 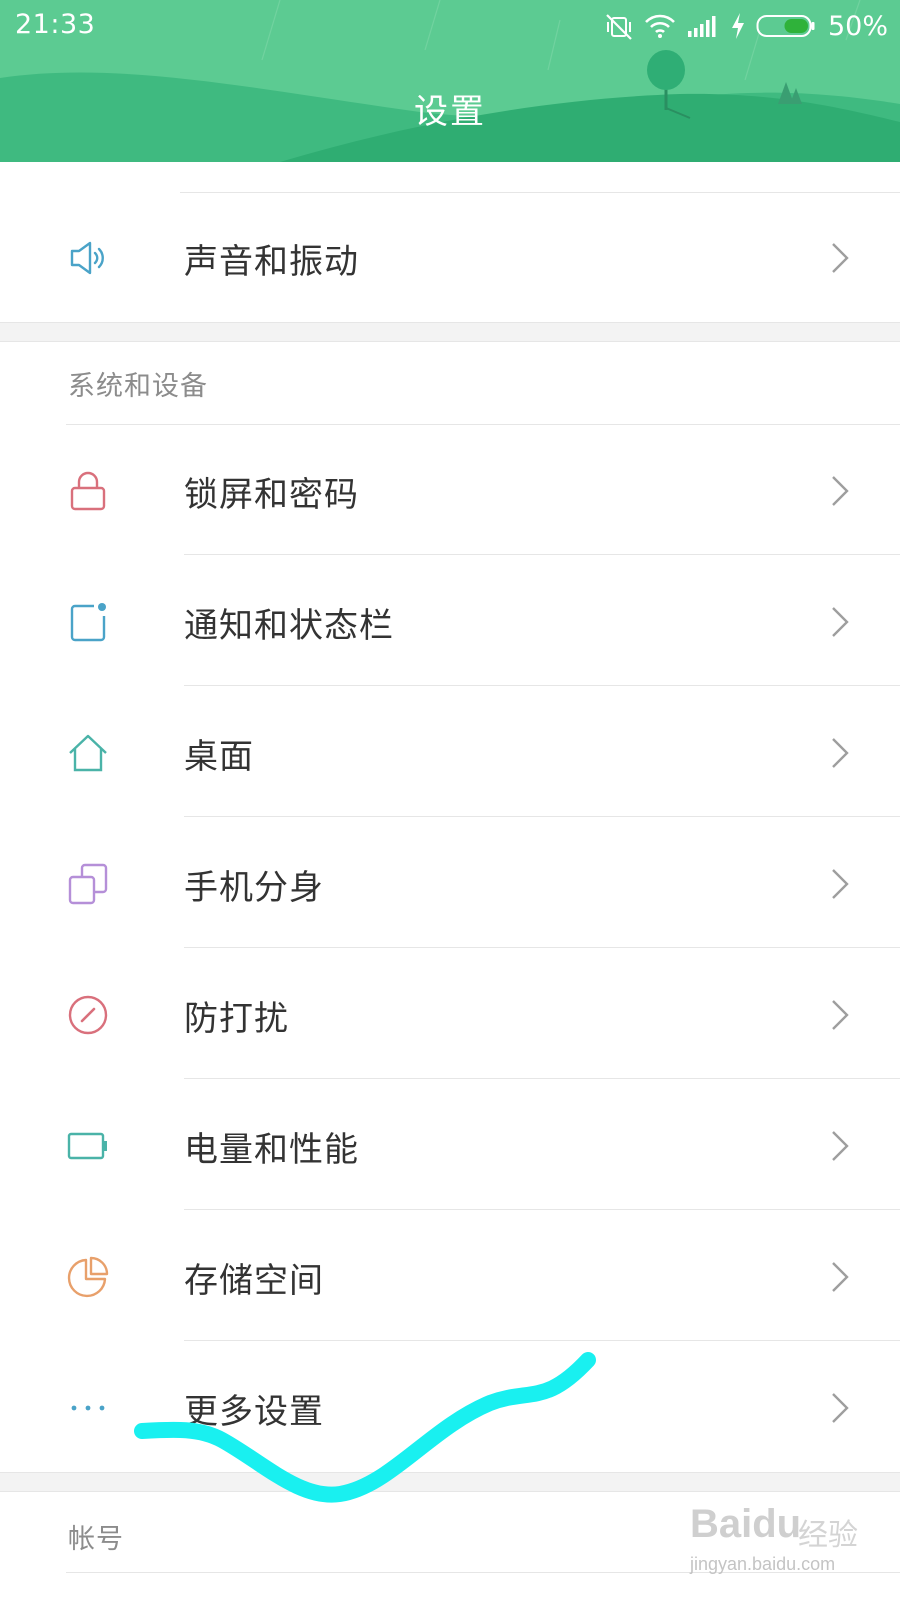 I want to click on settings-item-label: 通知和状态栏, so click(x=289, y=626).